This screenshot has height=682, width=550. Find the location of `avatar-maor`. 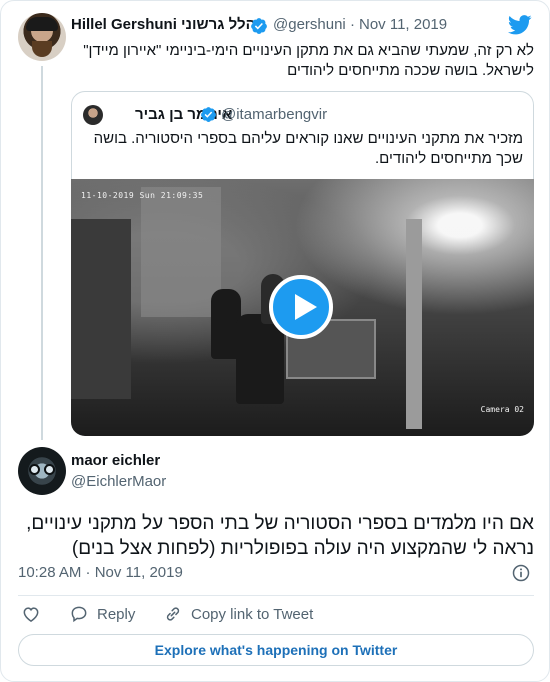

avatar-maor is located at coordinates (42, 471).